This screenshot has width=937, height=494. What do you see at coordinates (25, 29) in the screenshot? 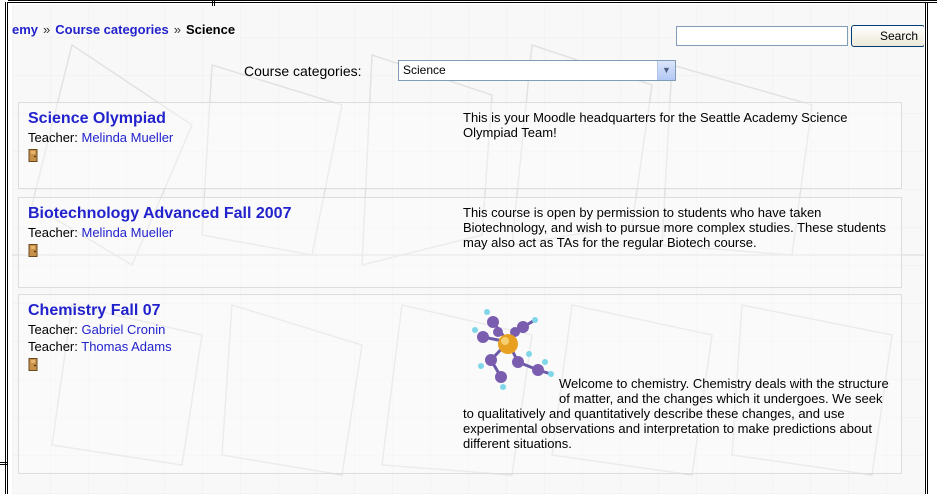
I see `breadcrumb-link-academy: emy` at bounding box center [25, 29].